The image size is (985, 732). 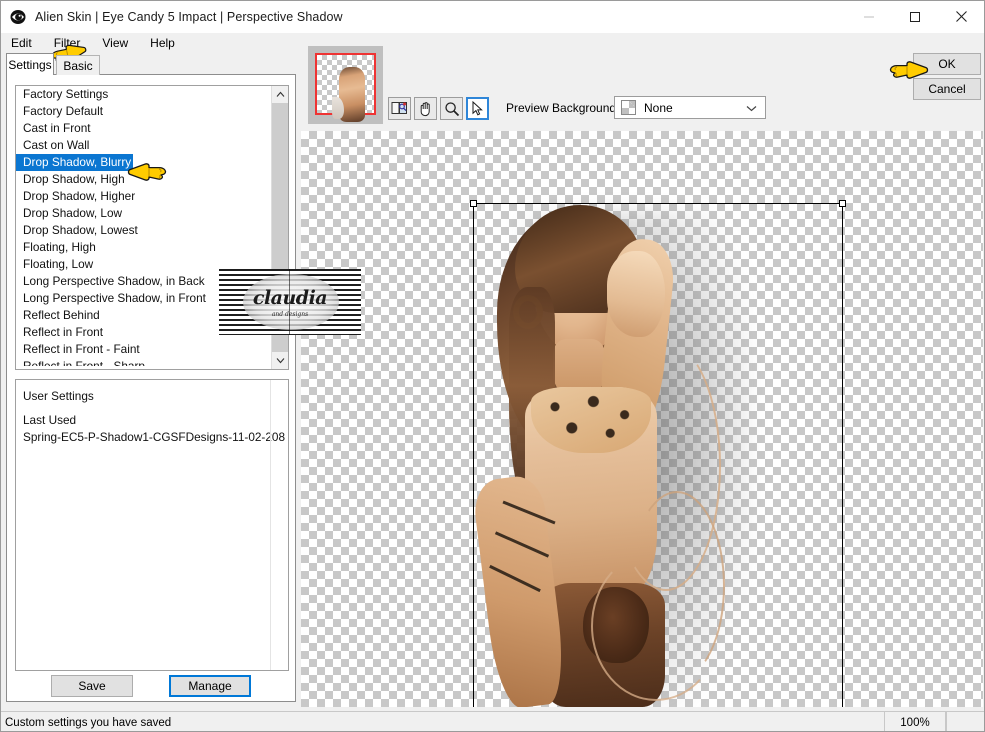 What do you see at coordinates (399, 108) in the screenshot?
I see `split-preview-icon` at bounding box center [399, 108].